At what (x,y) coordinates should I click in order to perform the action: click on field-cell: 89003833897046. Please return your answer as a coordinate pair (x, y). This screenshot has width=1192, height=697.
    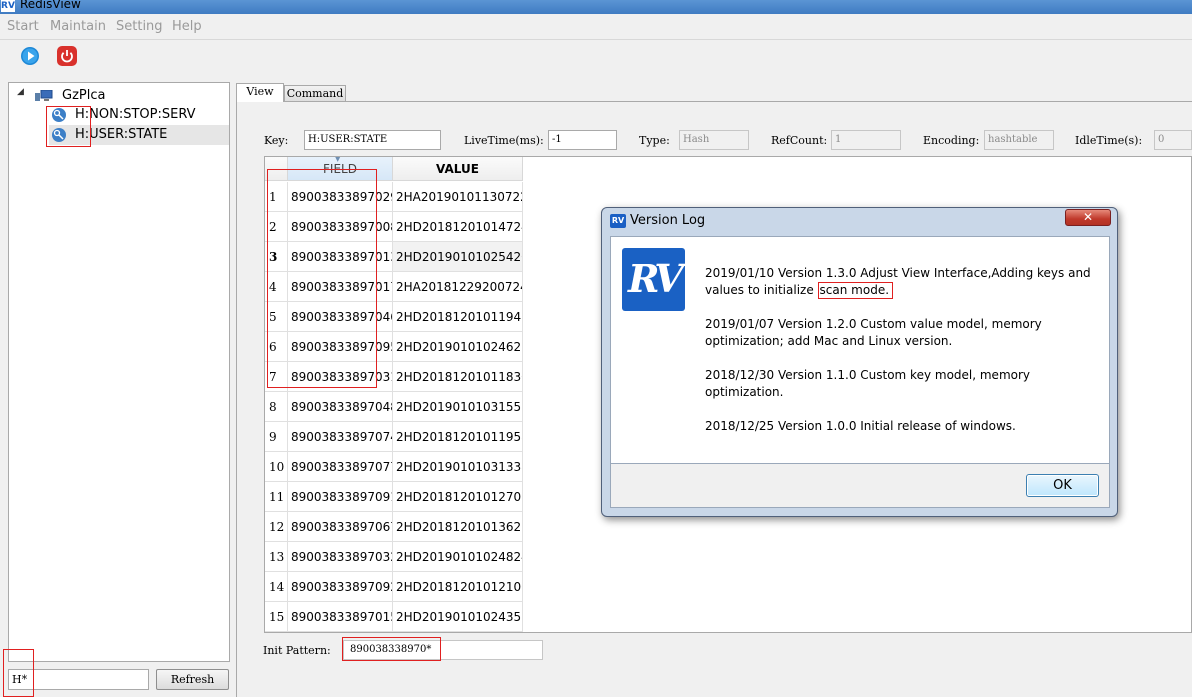
    Looking at the image, I should click on (340, 317).